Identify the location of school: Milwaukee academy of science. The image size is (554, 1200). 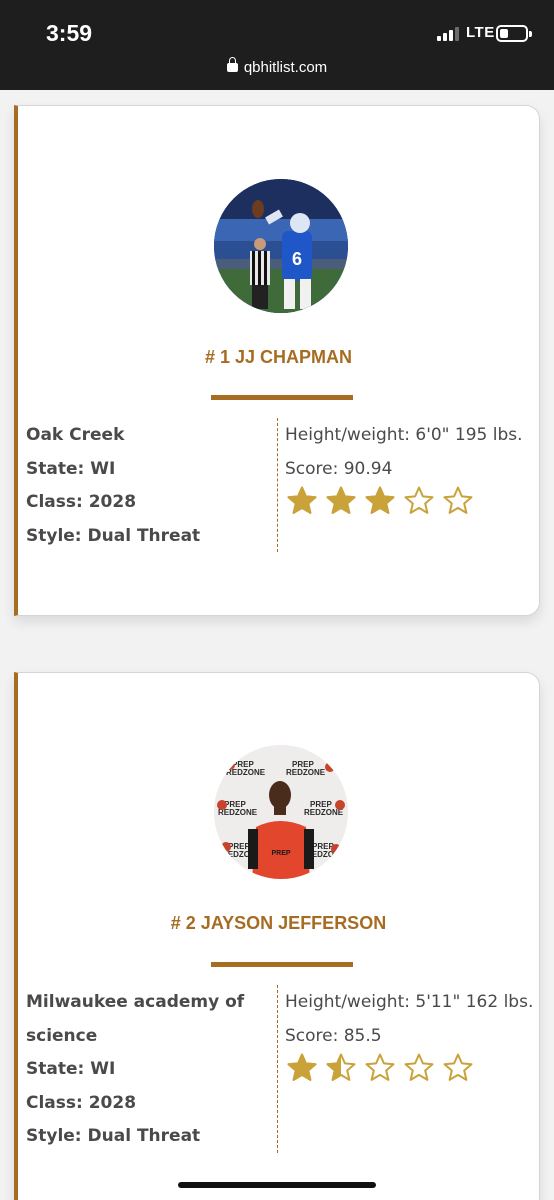
(135, 1019).